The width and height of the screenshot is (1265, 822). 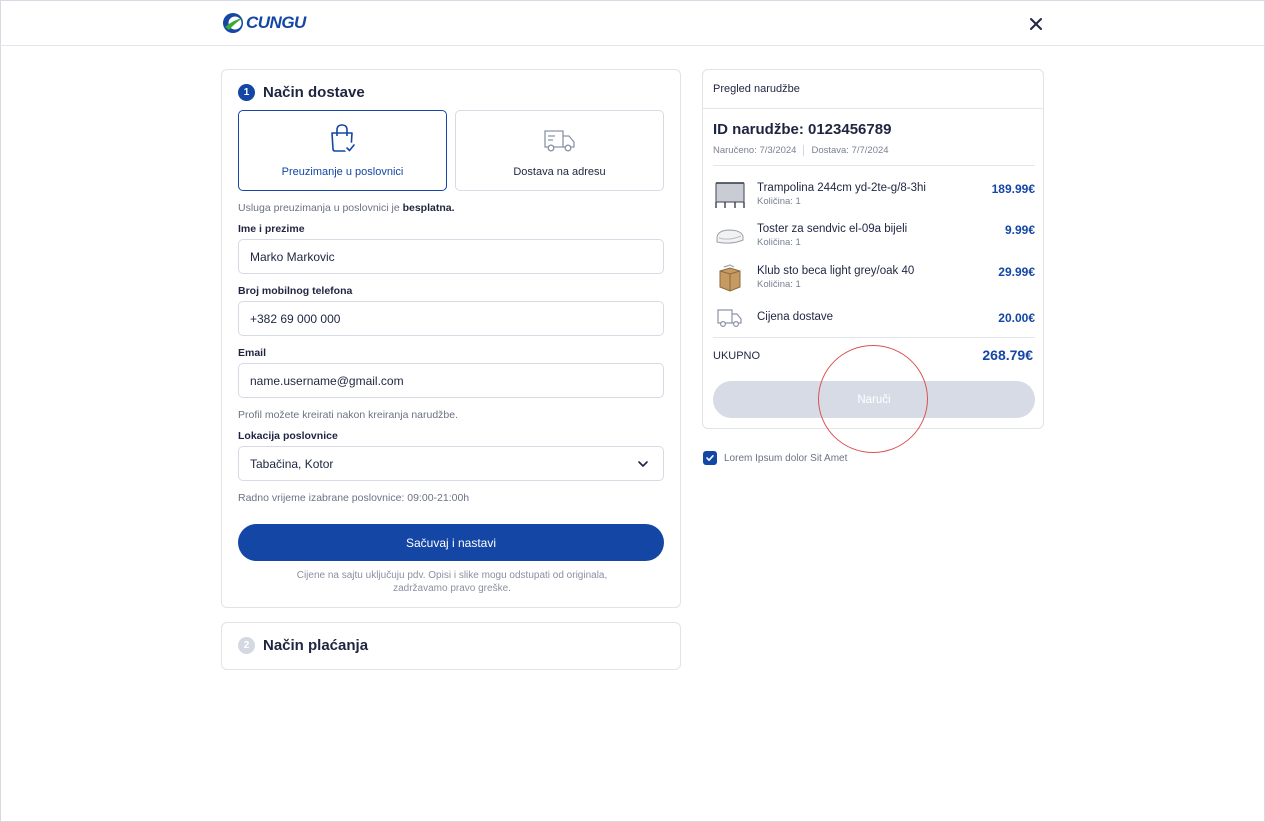 I want to click on delivery-step-title: Način dostave, so click(x=314, y=92).